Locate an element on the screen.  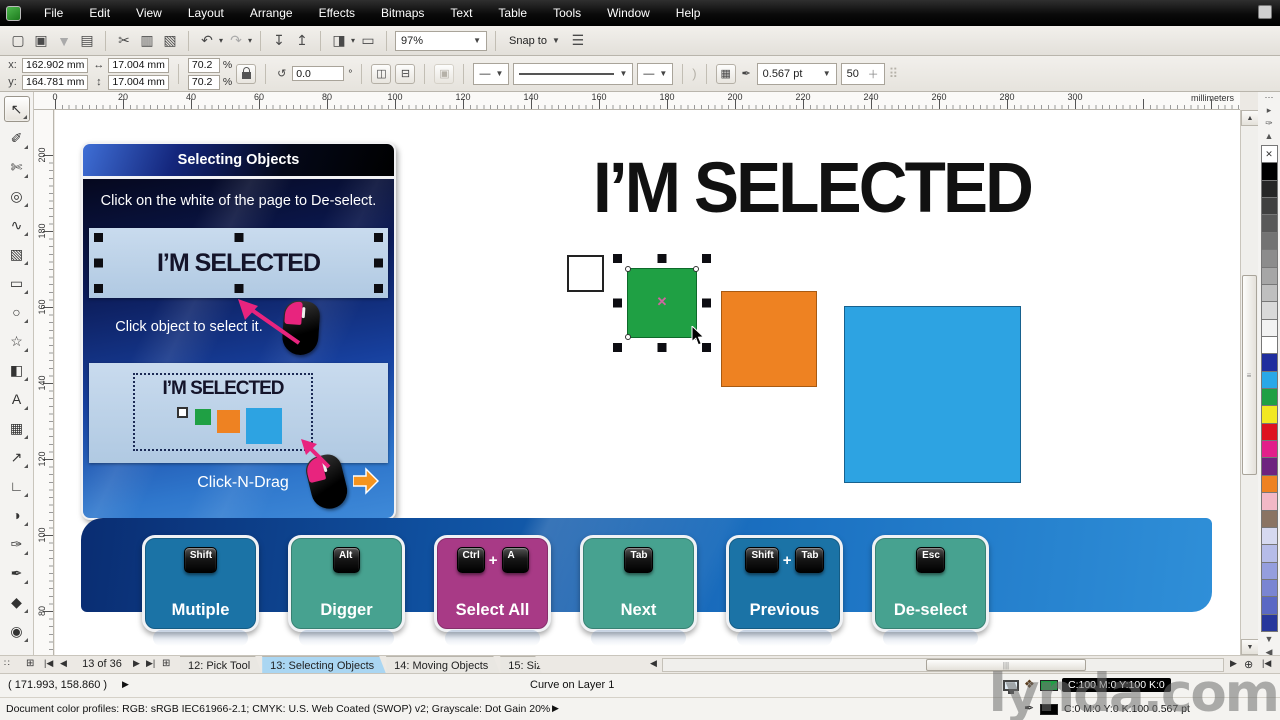
connector-tool: ∟ is located at coordinates (17, 486).